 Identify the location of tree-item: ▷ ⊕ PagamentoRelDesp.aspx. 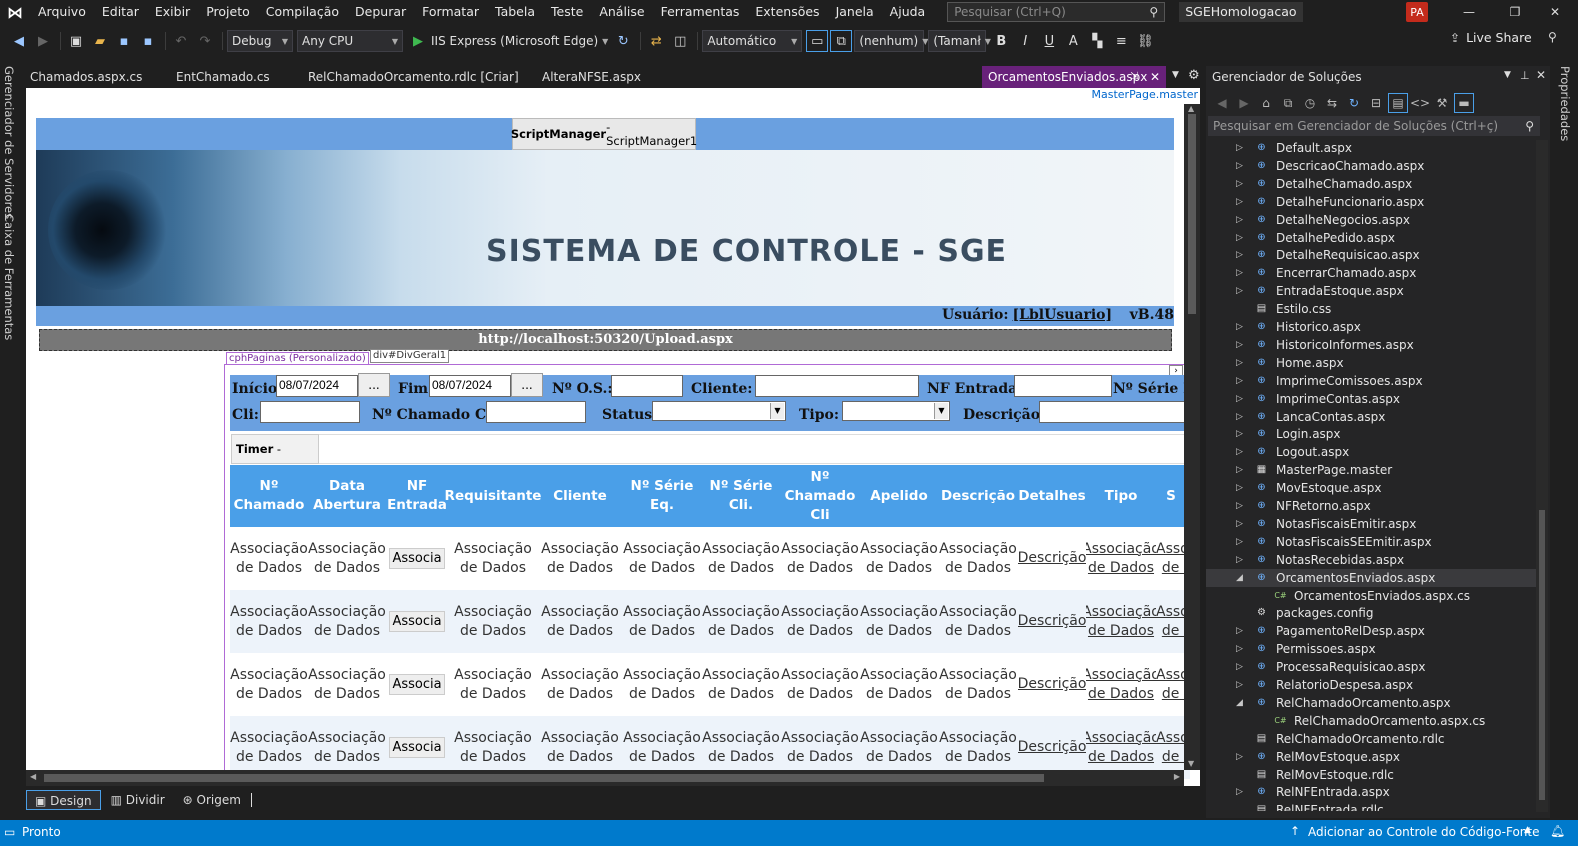
(1373, 631).